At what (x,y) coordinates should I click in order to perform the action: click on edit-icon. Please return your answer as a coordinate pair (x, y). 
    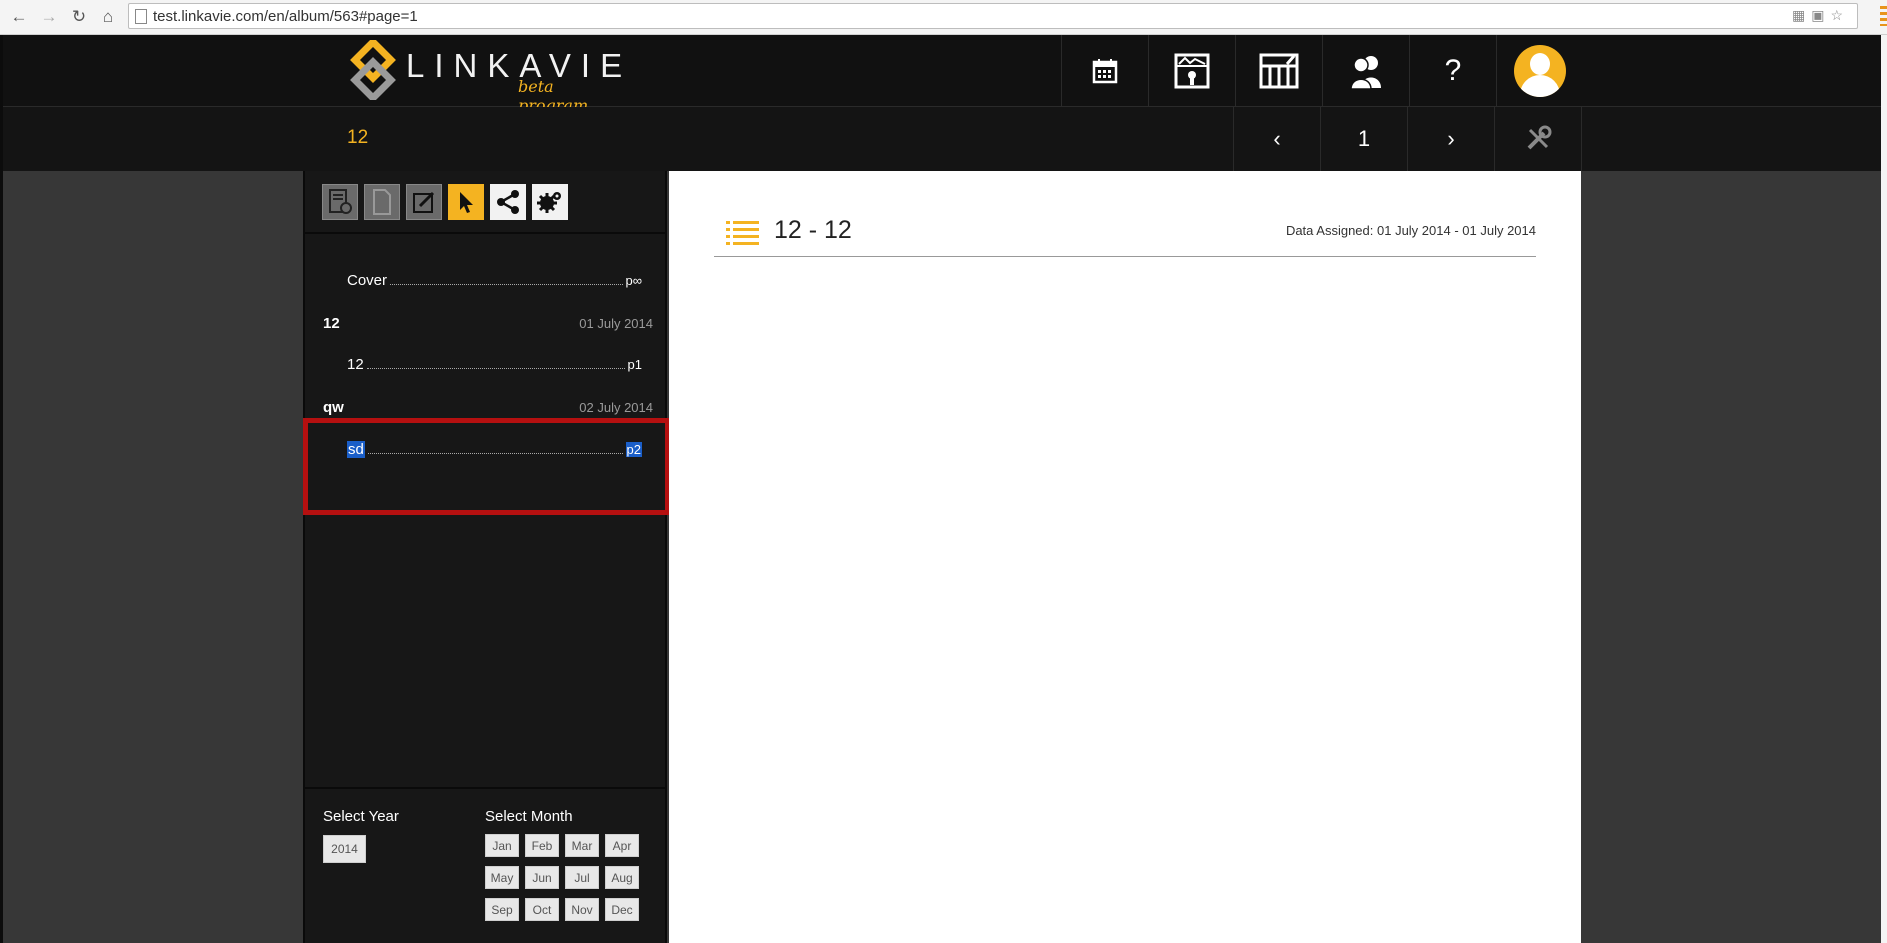
    Looking at the image, I should click on (424, 202).